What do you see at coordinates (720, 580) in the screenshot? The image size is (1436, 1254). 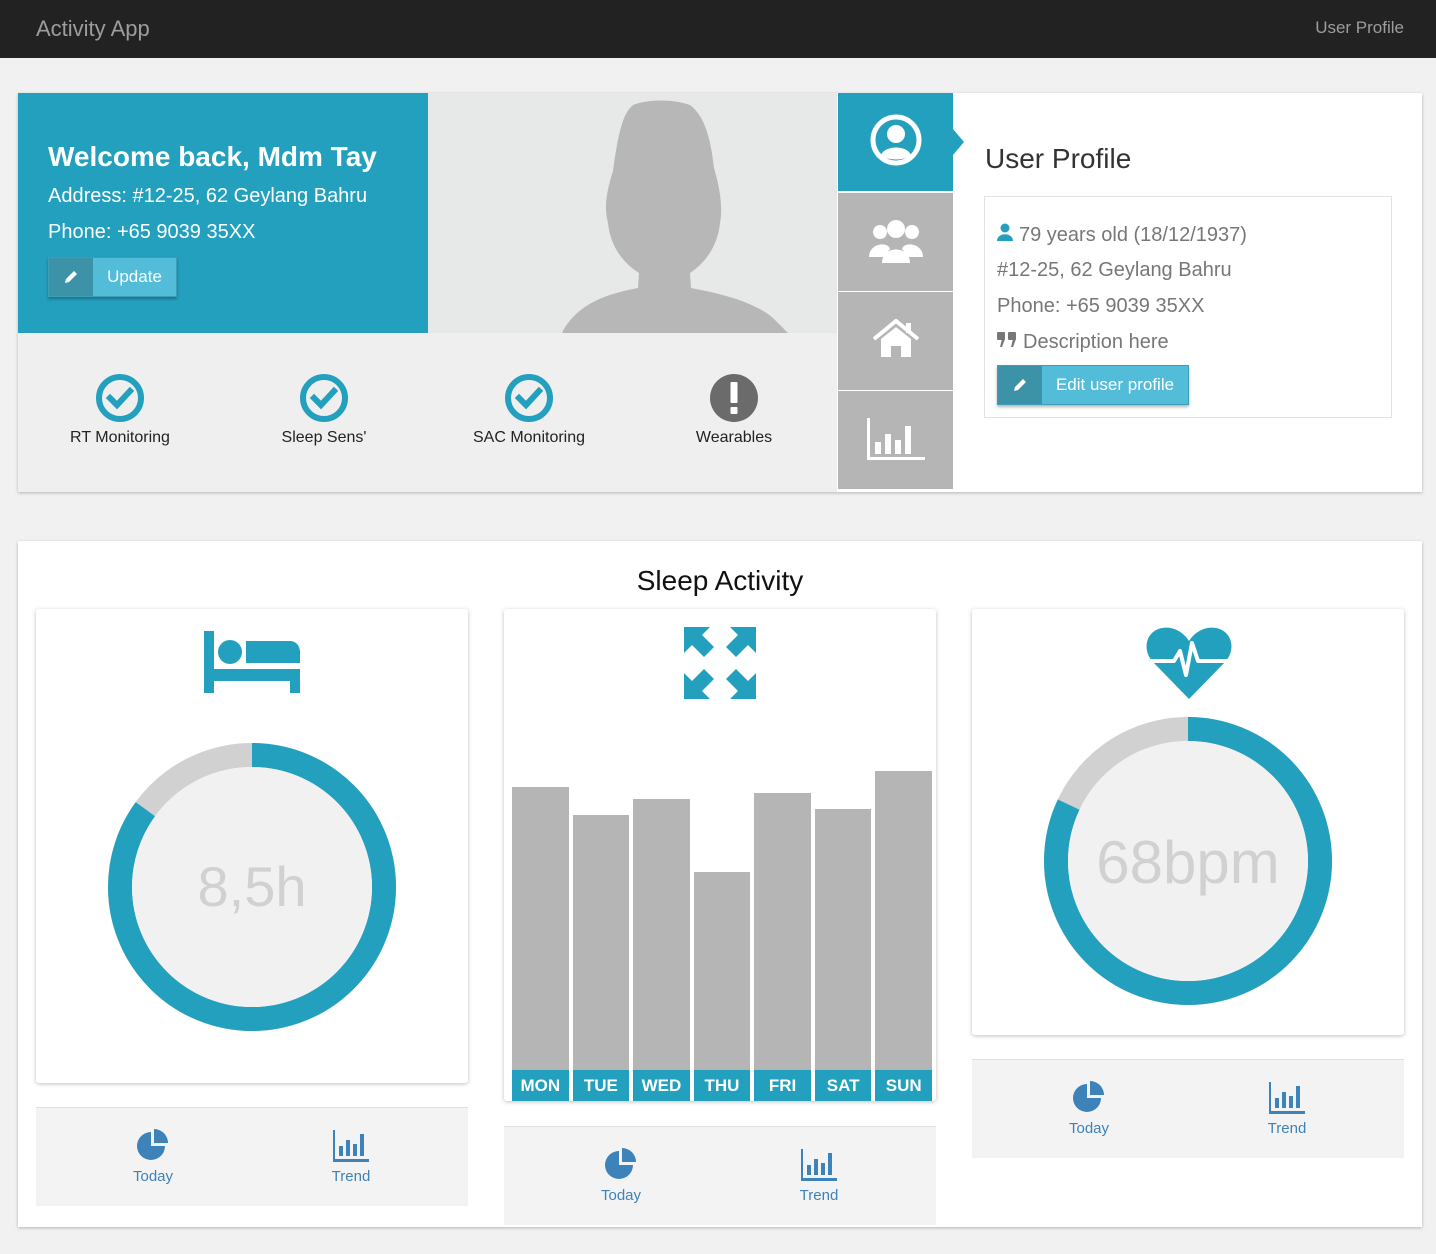 I see `sleep-activity-title: Sleep Activity` at bounding box center [720, 580].